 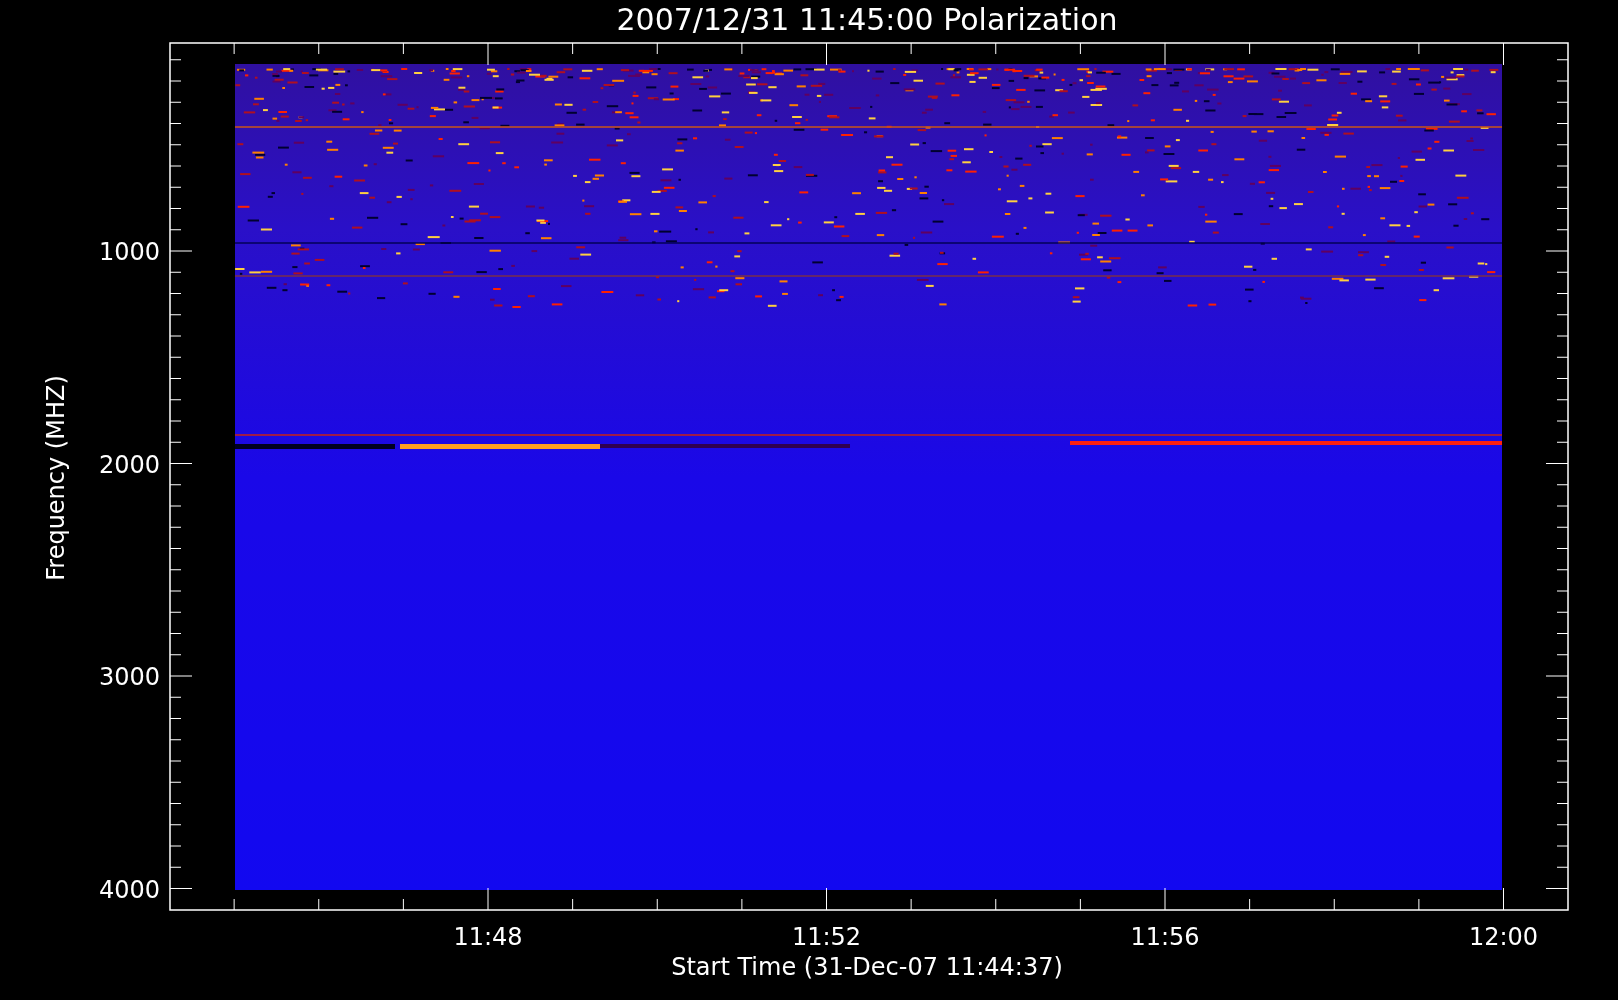 What do you see at coordinates (56, 478) in the screenshot?
I see `y-axis-label: Frequency (MHZ)` at bounding box center [56, 478].